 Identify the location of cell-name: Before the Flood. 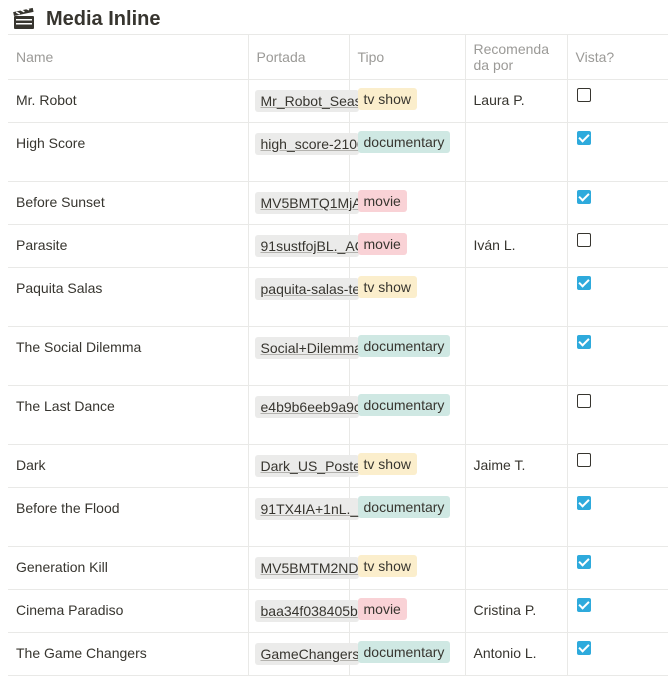
(128, 517).